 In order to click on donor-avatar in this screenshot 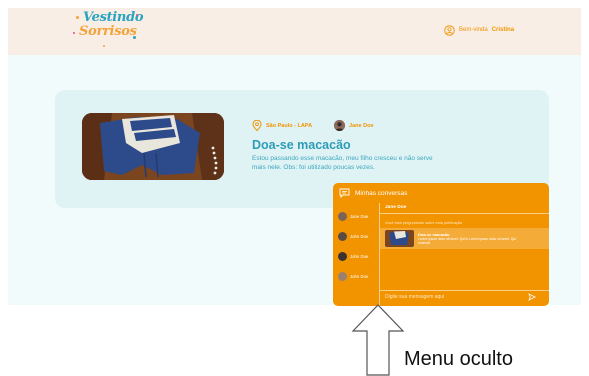, I will do `click(340, 125)`.